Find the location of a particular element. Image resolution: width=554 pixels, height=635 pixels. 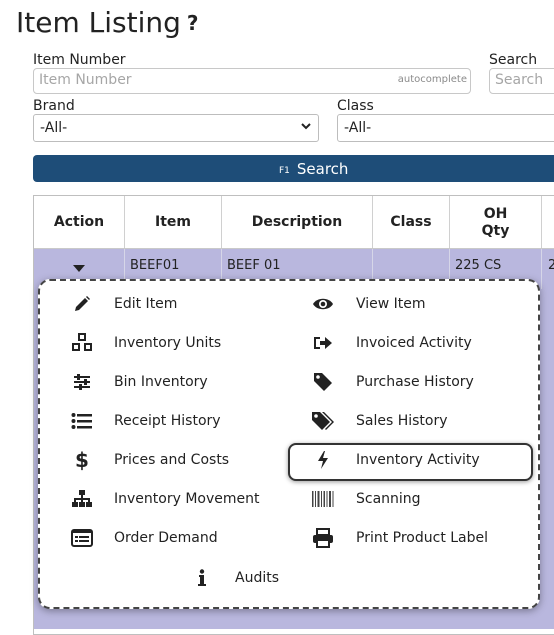

search-placeholder: Search is located at coordinates (519, 80).